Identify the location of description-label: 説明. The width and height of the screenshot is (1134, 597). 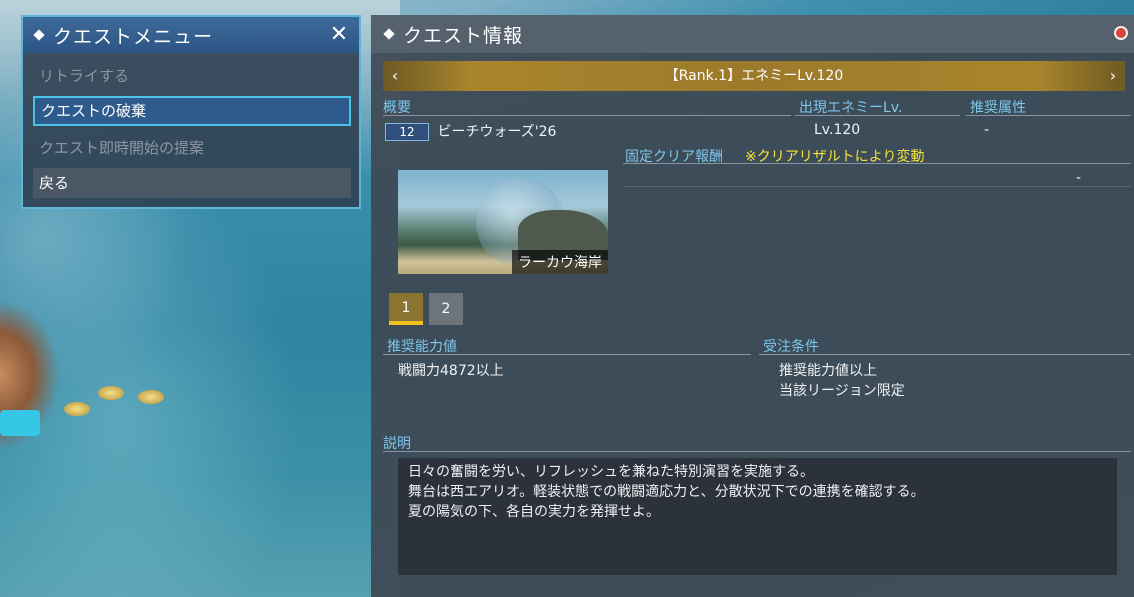
(397, 444).